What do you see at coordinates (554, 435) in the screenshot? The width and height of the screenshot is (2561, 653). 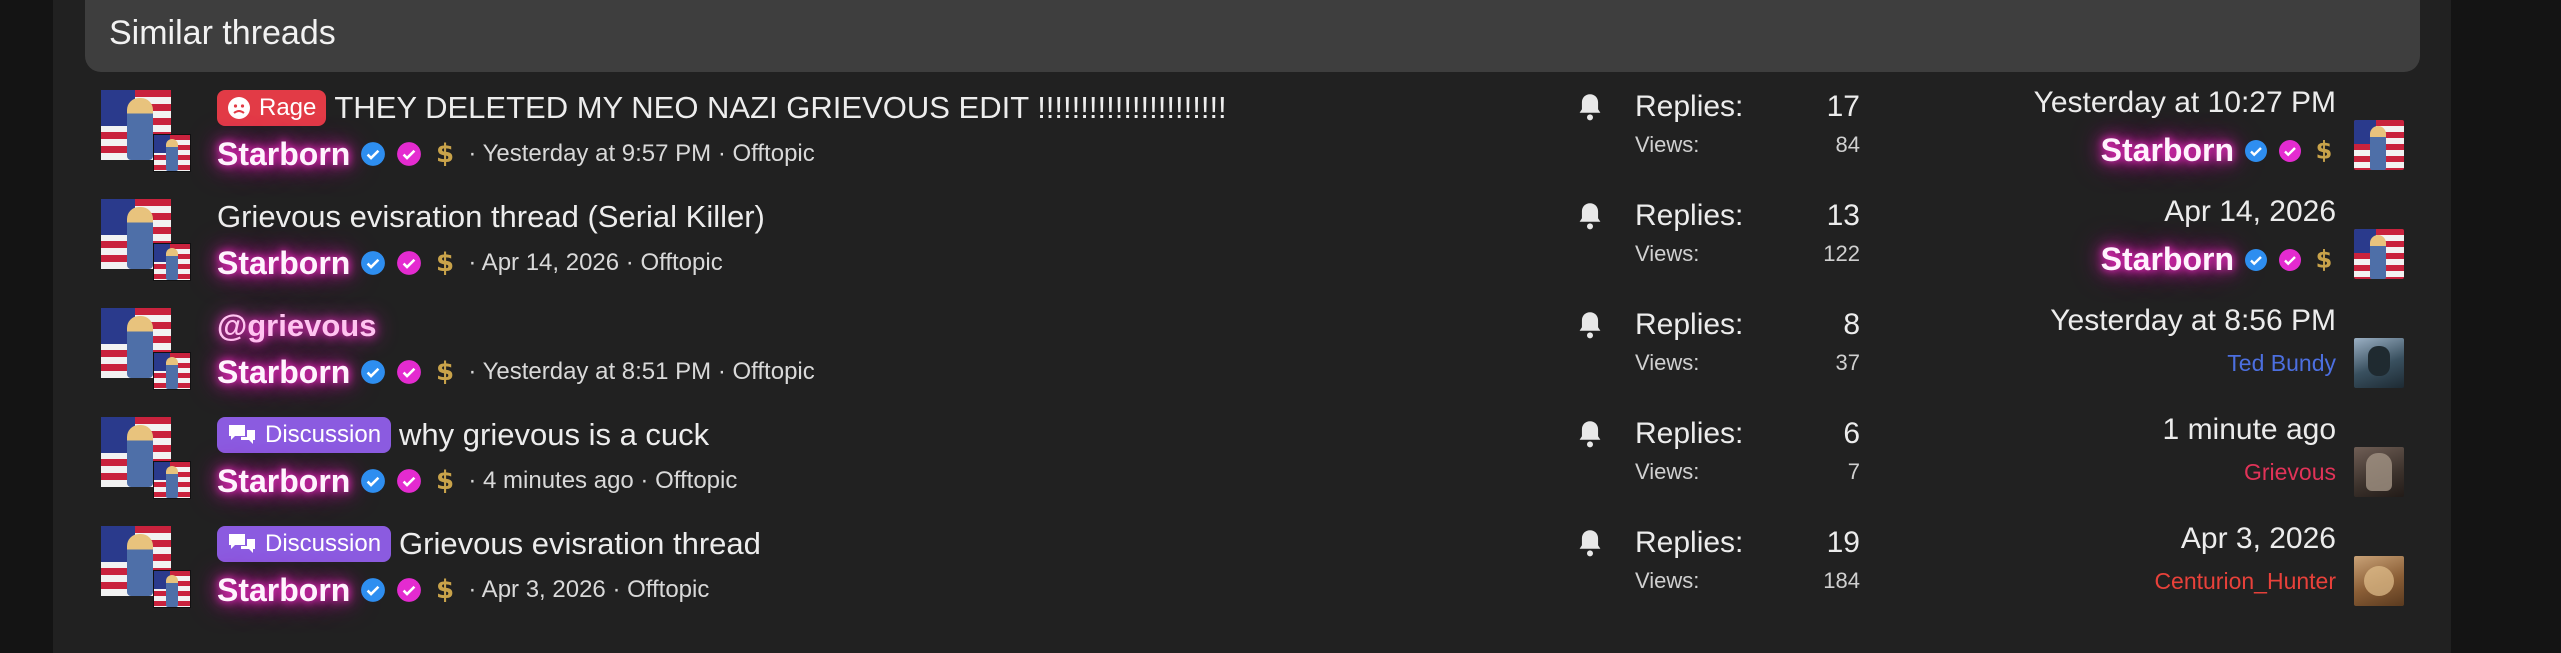 I see `thread-title-link: why grievous is a cuck` at bounding box center [554, 435].